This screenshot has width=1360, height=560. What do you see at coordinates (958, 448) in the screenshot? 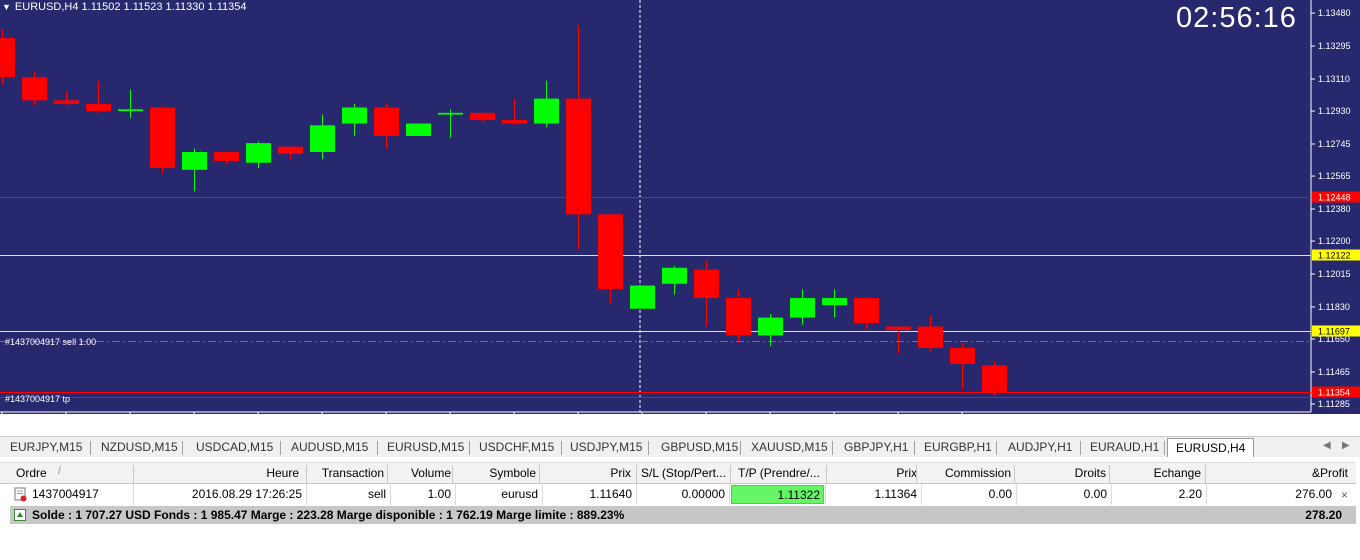
I see `tab-eurgbp-h1: EURGBP,H1` at bounding box center [958, 448].